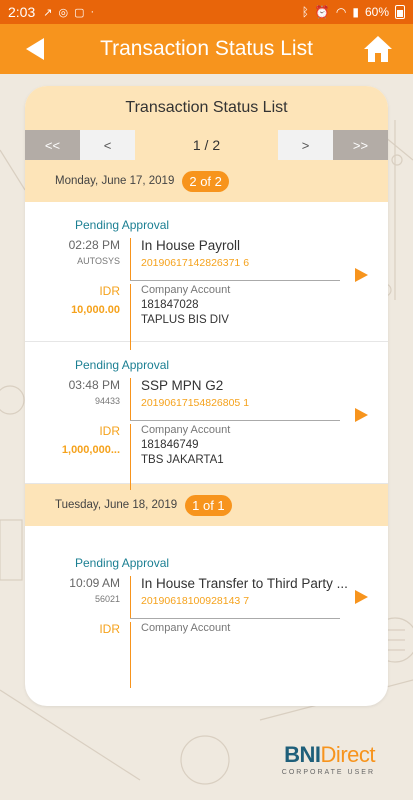 Image resolution: width=413 pixels, height=800 pixels. What do you see at coordinates (328, 772) in the screenshot?
I see `brand-subtitle: CORPORATE USER` at bounding box center [328, 772].